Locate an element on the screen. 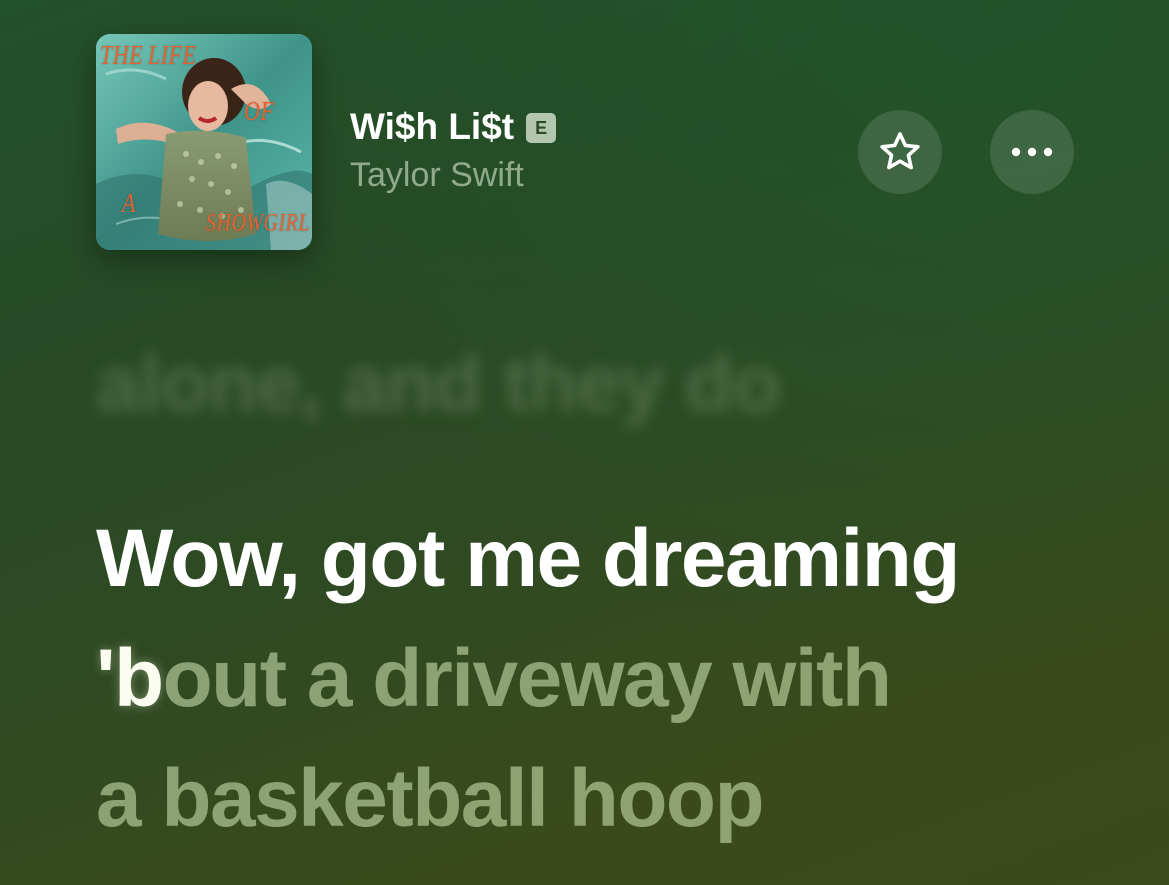  lyric-current-line: Wow, got me dreaming is located at coordinates (528, 559).